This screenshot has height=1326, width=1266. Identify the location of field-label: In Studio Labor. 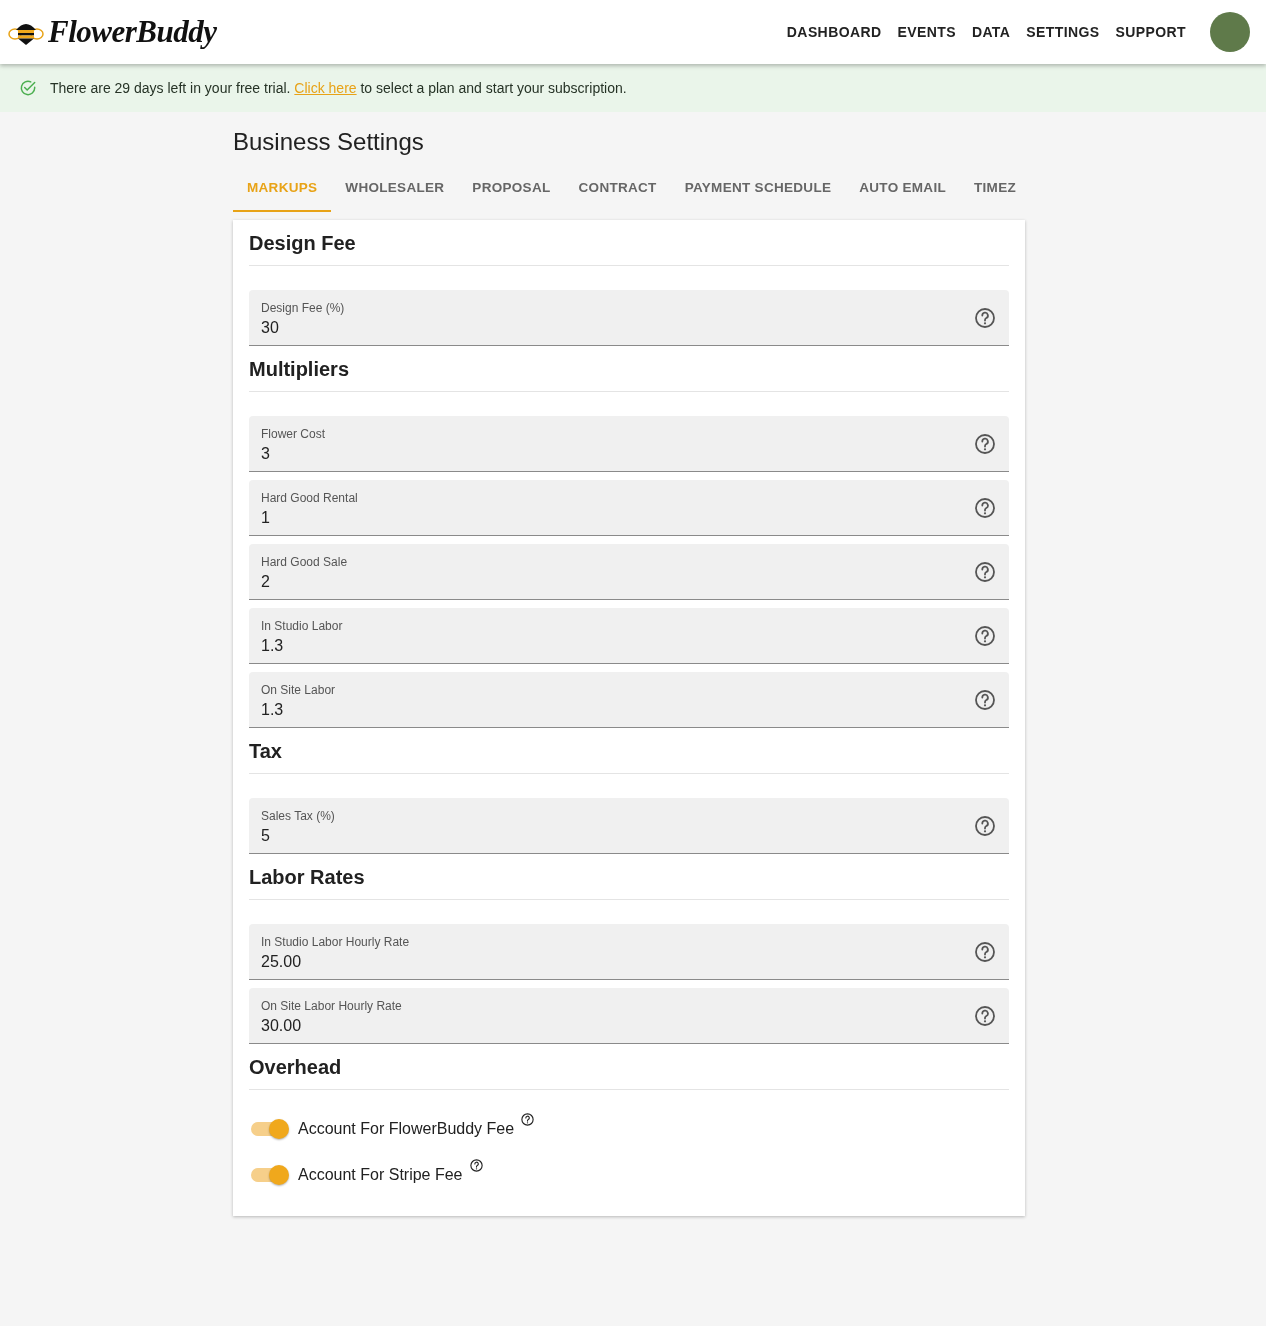
(302, 625).